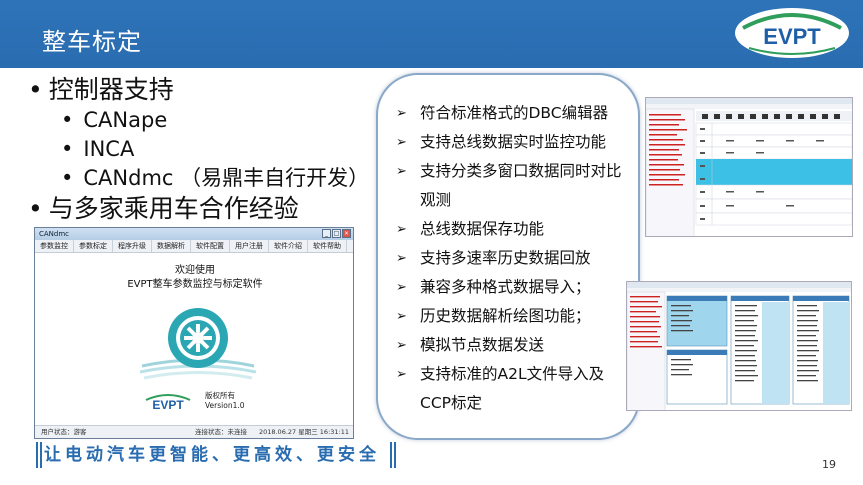  What do you see at coordinates (194, 234) in the screenshot?
I see `window-titlebar: CANdmc _ □ ×` at bounding box center [194, 234].